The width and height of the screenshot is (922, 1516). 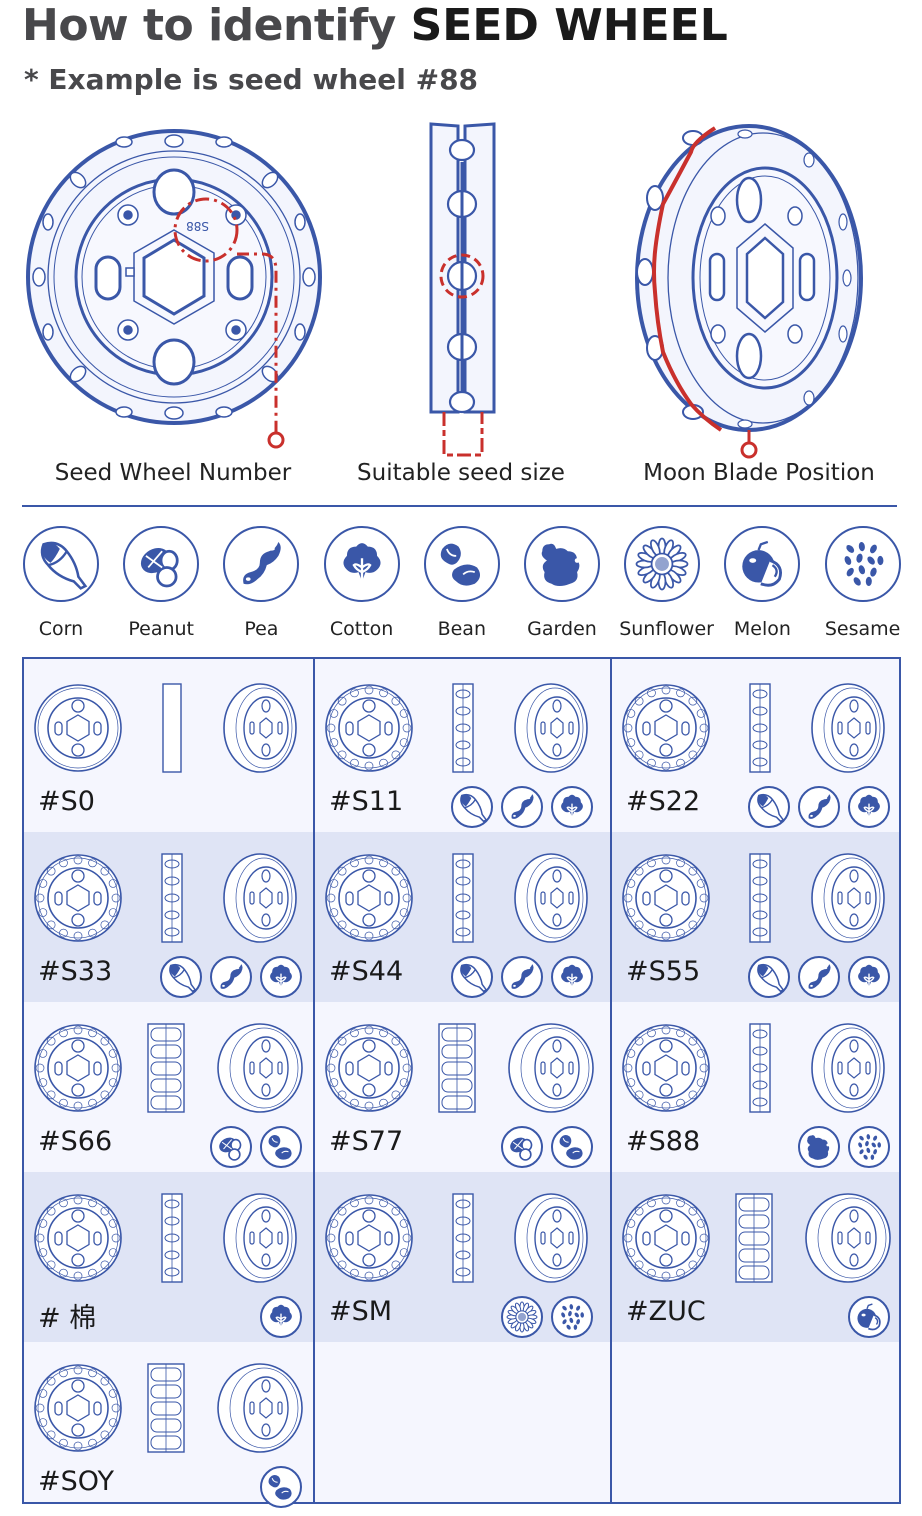 I want to click on melon-icon, so click(x=869, y=1317).